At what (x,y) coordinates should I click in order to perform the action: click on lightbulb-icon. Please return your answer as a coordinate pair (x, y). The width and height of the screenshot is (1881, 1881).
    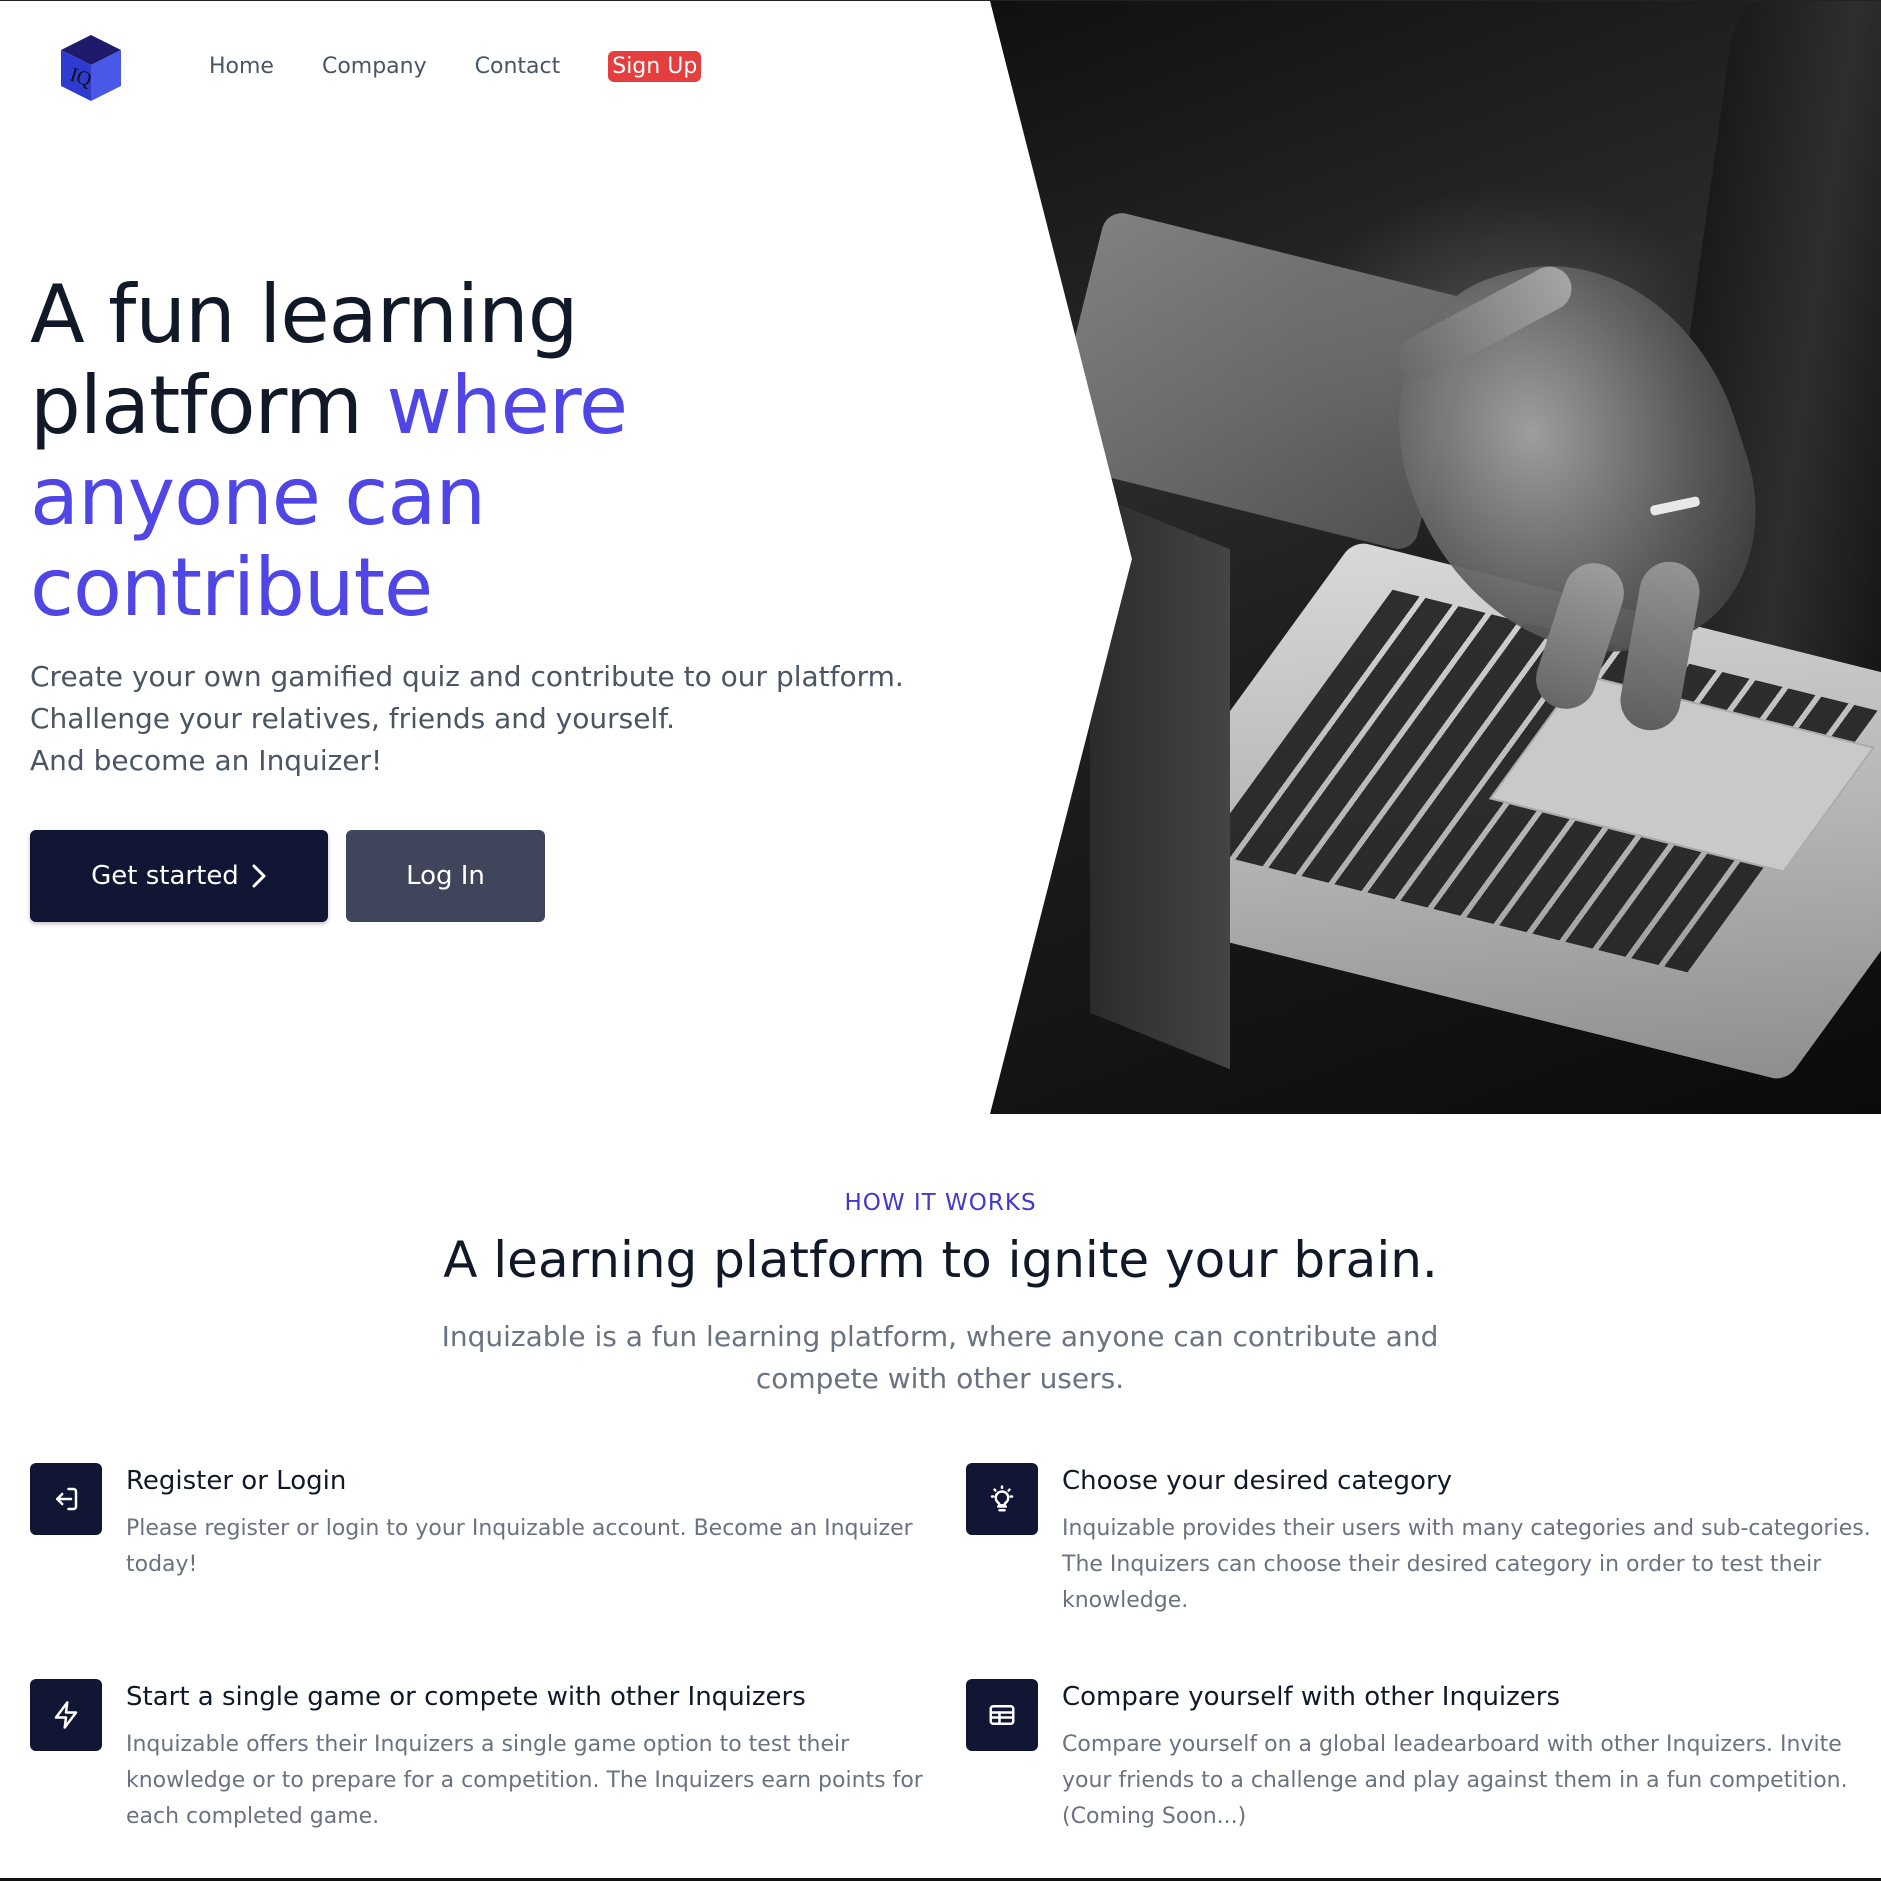
    Looking at the image, I should click on (1002, 1499).